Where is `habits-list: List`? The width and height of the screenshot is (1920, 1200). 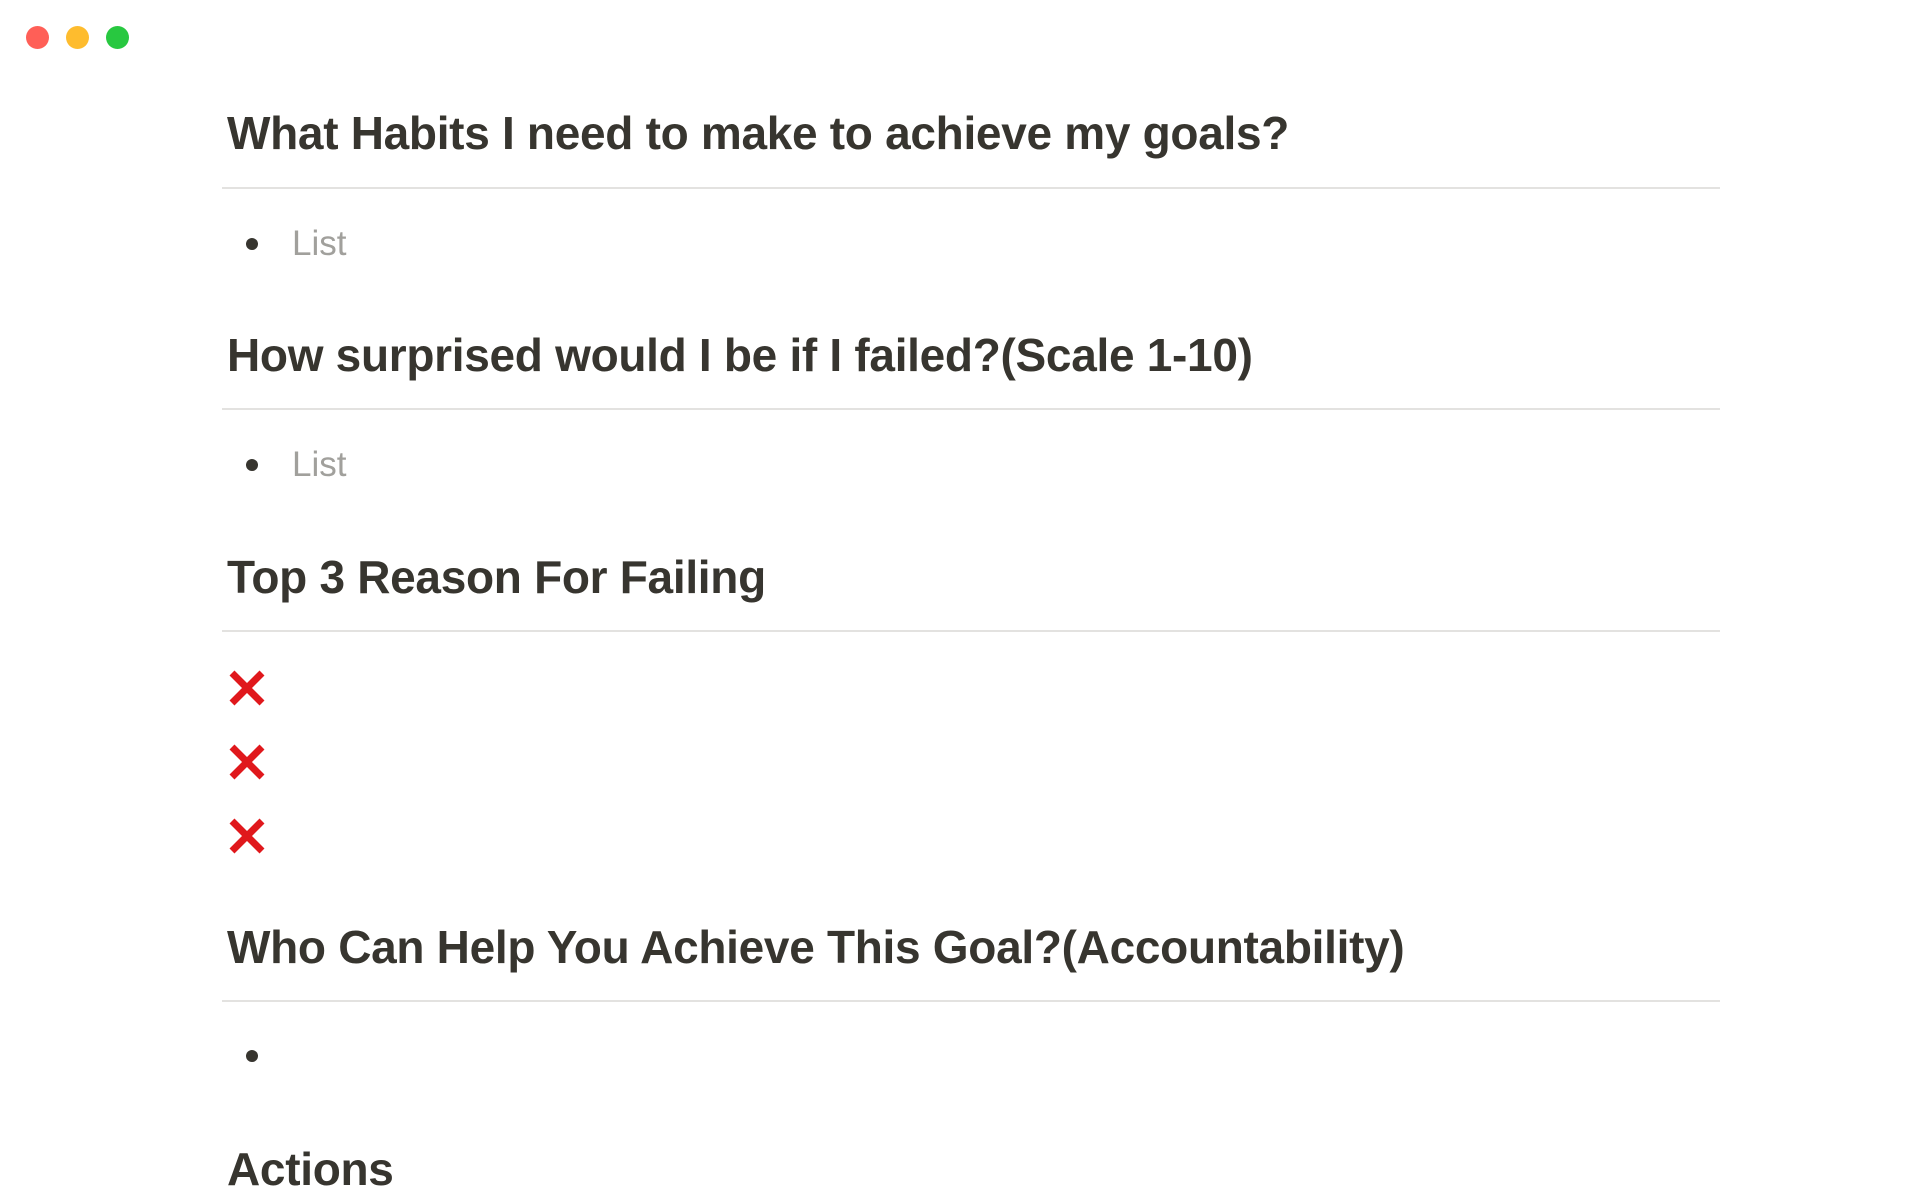
habits-list: List is located at coordinates (971, 244).